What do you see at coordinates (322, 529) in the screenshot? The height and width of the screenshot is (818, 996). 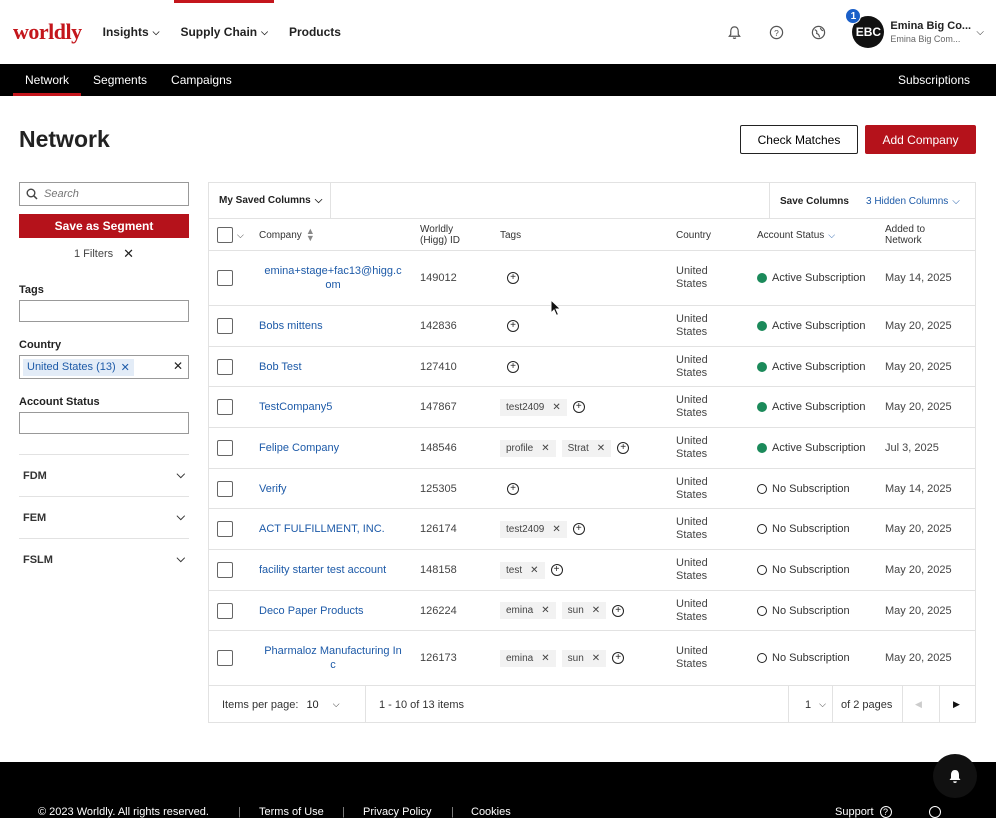 I see `company-link: ACT FULFILLMENT, INC.` at bounding box center [322, 529].